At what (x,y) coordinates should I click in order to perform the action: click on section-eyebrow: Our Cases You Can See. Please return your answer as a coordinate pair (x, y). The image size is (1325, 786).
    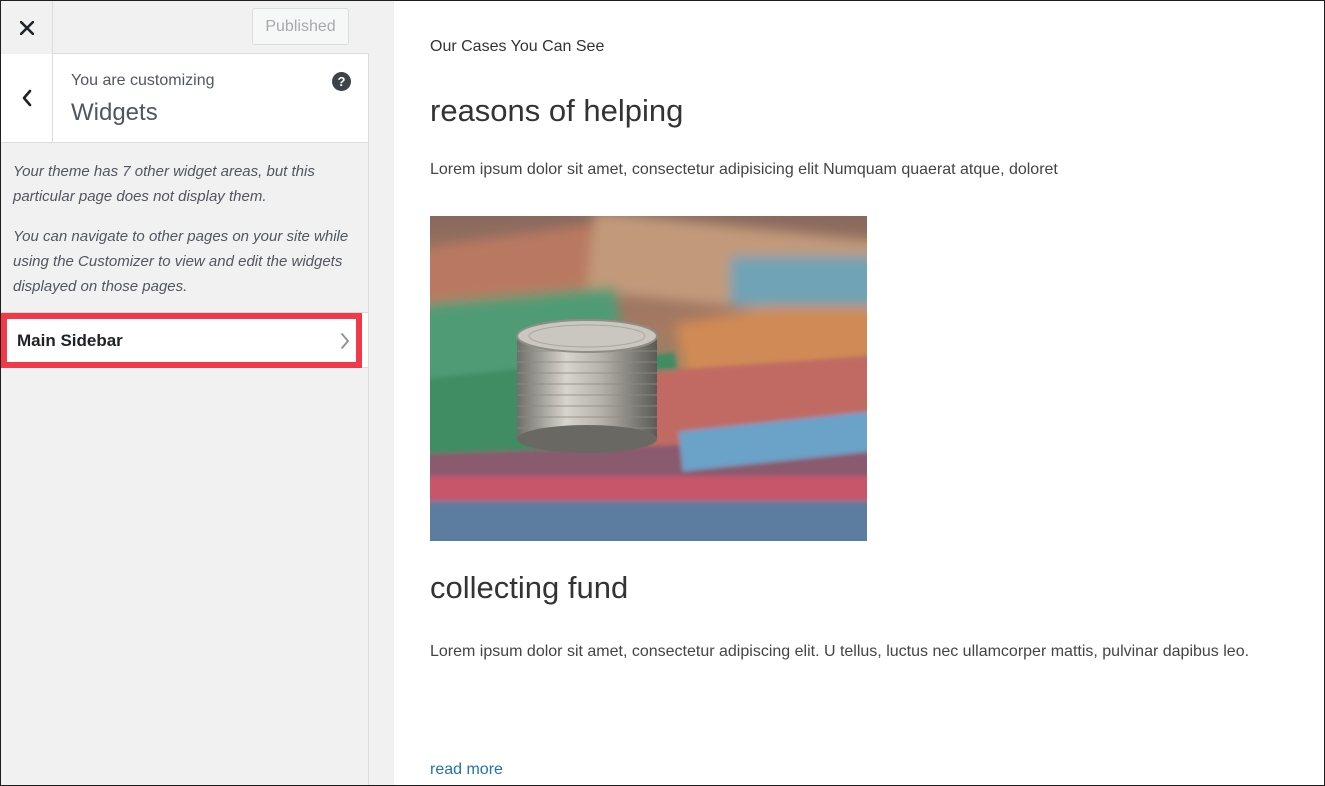
    Looking at the image, I should click on (517, 46).